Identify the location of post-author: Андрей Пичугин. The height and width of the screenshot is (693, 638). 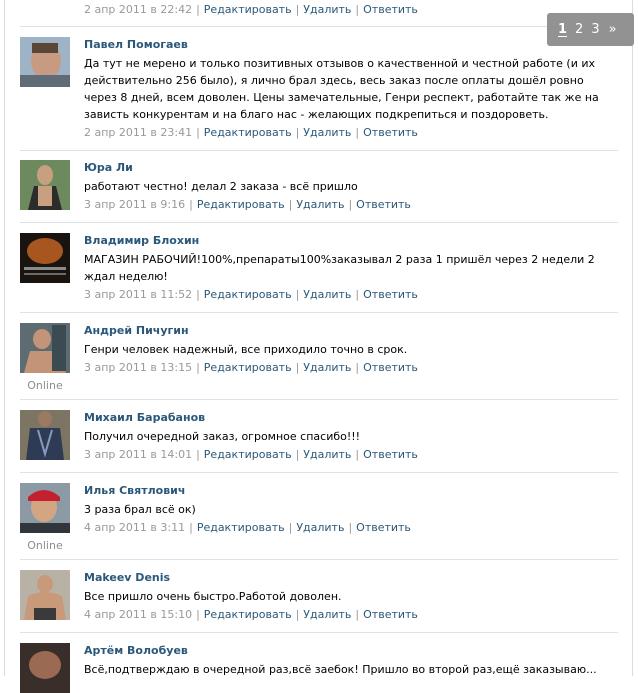
(351, 330).